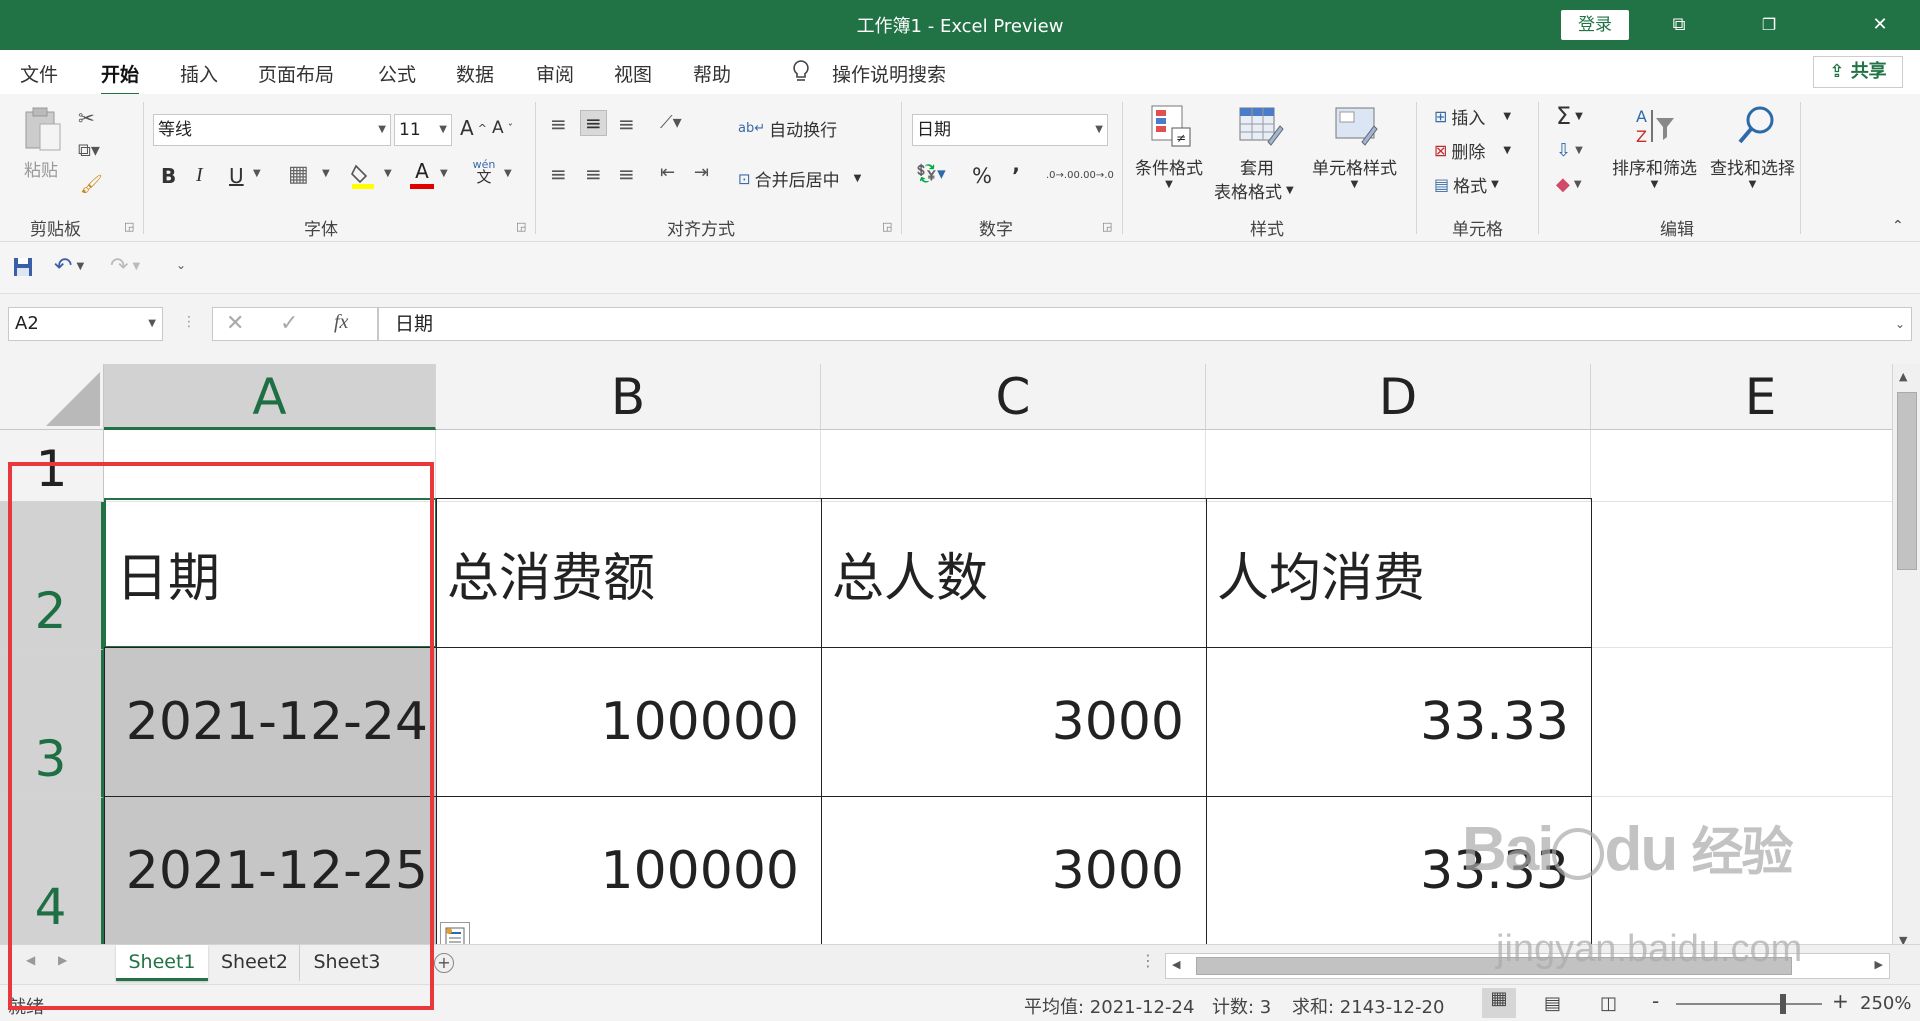 The width and height of the screenshot is (1920, 1021). I want to click on scroll-left-icon: ◀, so click(1176, 964).